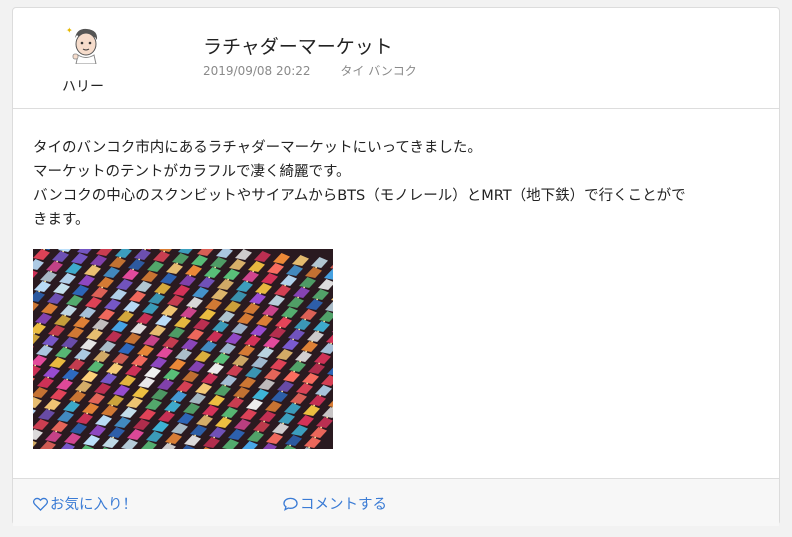 Image resolution: width=792 pixels, height=537 pixels. Describe the element at coordinates (343, 505) in the screenshot. I see `comment-label: コメントする` at that location.